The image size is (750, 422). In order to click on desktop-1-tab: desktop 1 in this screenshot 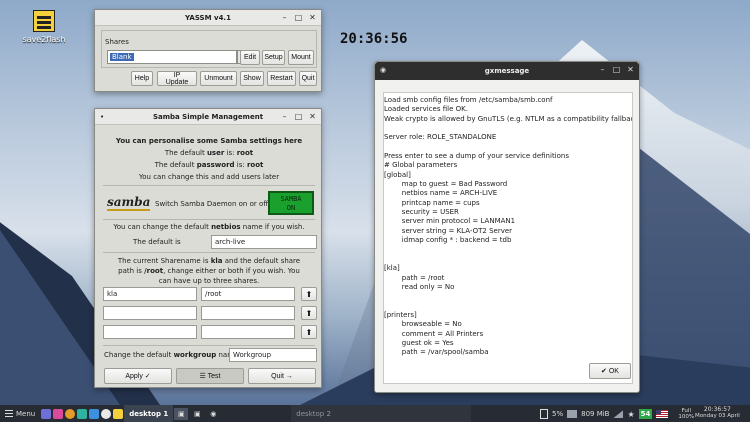, I will do `click(149, 413)`.